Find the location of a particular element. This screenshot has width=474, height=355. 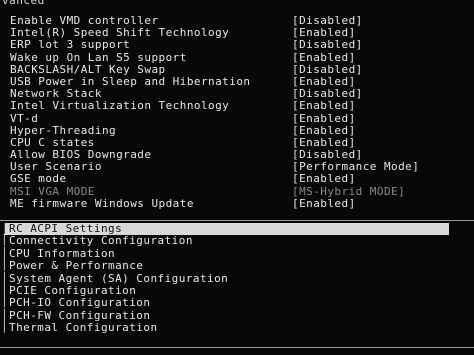

setting-row: VT-d [Enabled] is located at coordinates (240, 118).